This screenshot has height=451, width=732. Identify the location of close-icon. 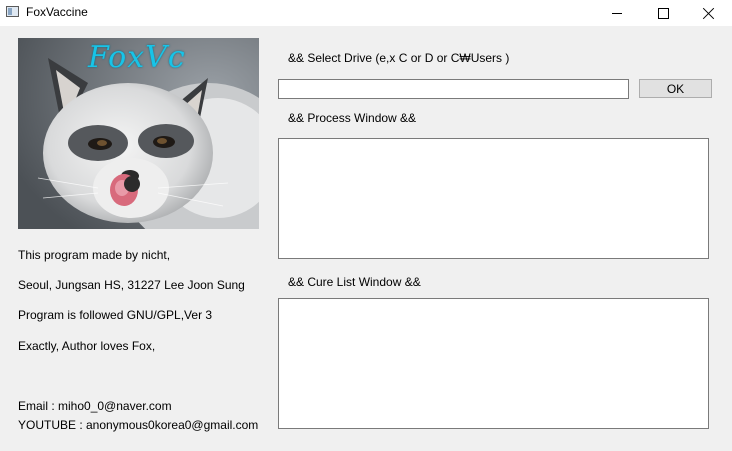
(709, 13).